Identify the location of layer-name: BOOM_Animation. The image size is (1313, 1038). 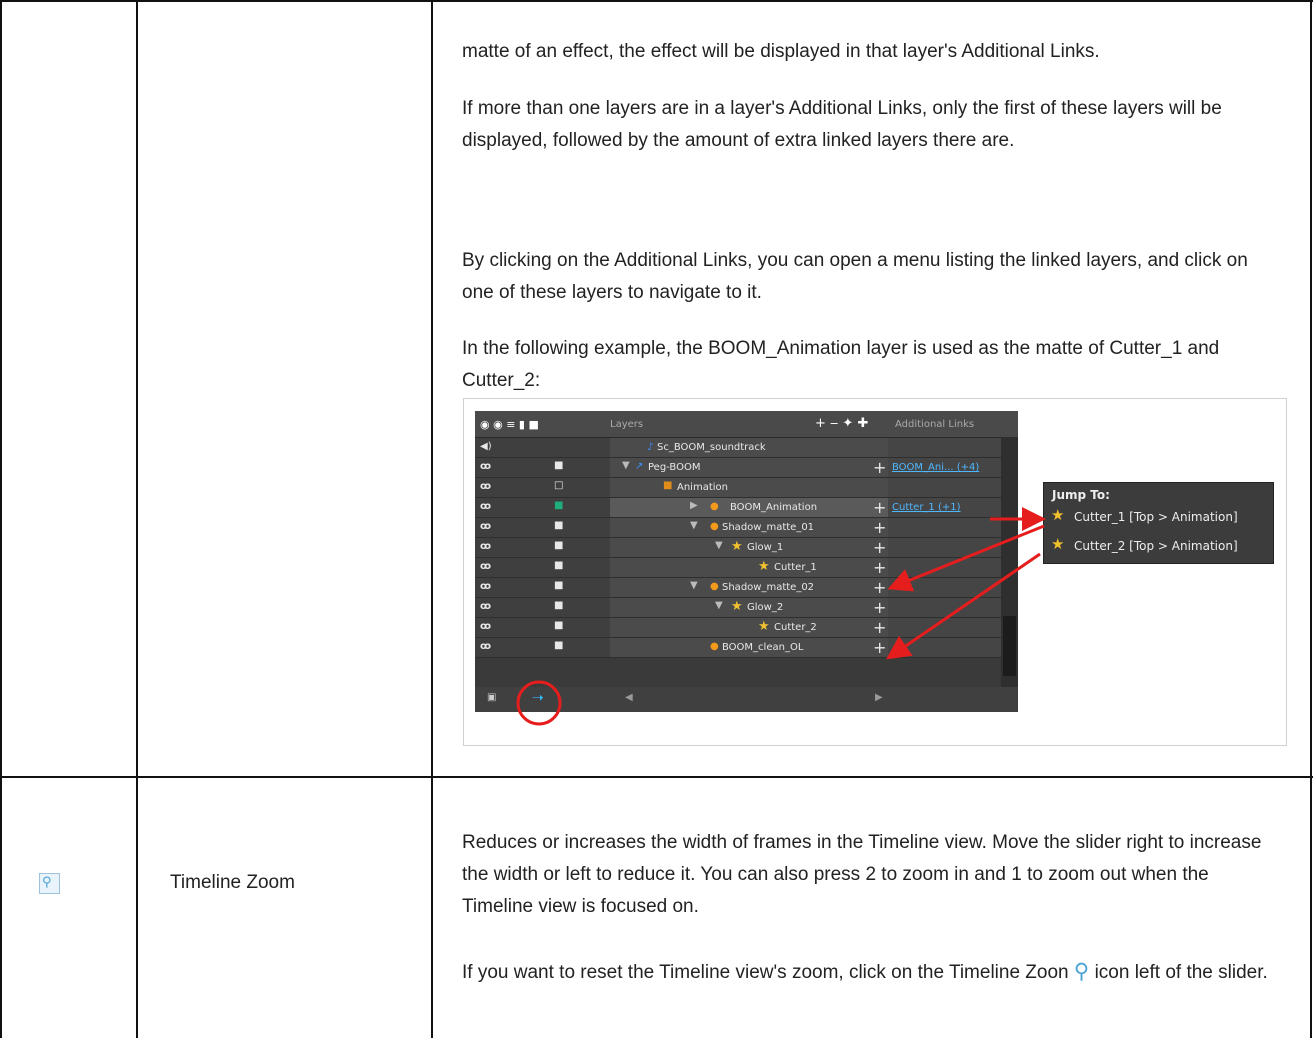
(774, 507).